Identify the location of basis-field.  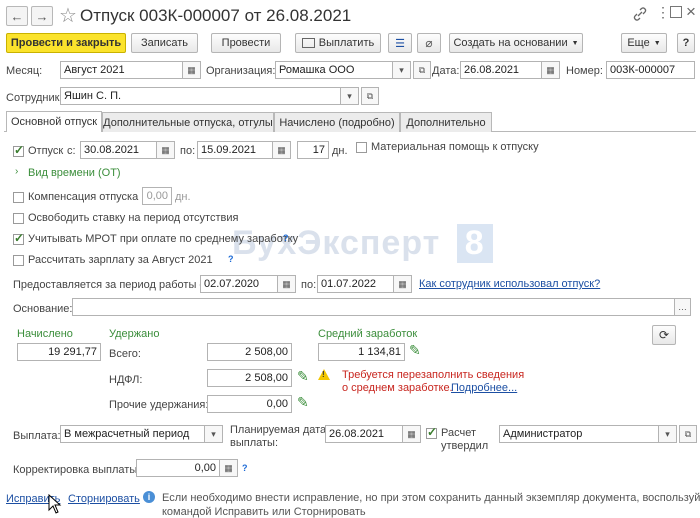
(373, 307).